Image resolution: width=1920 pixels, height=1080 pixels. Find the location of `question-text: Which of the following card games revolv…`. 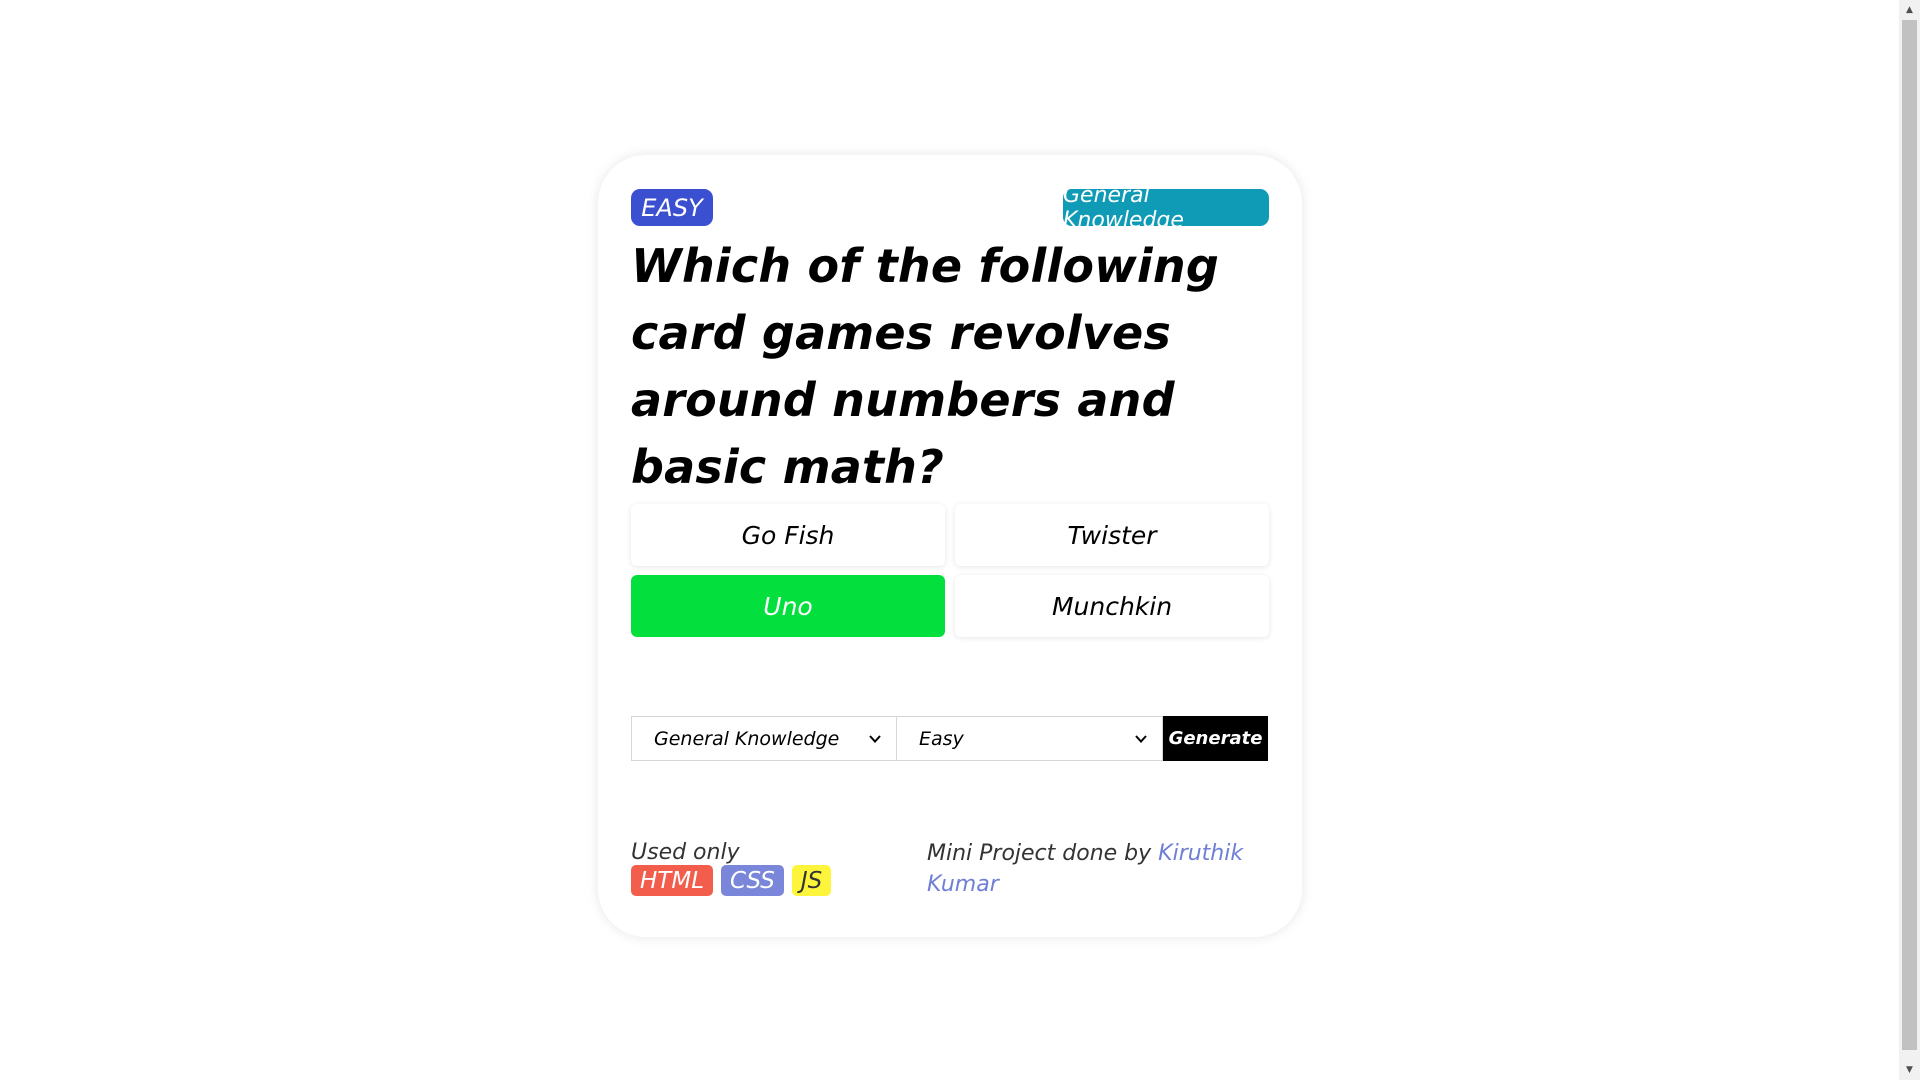

question-text: Which of the following card games revolv… is located at coordinates (925, 366).